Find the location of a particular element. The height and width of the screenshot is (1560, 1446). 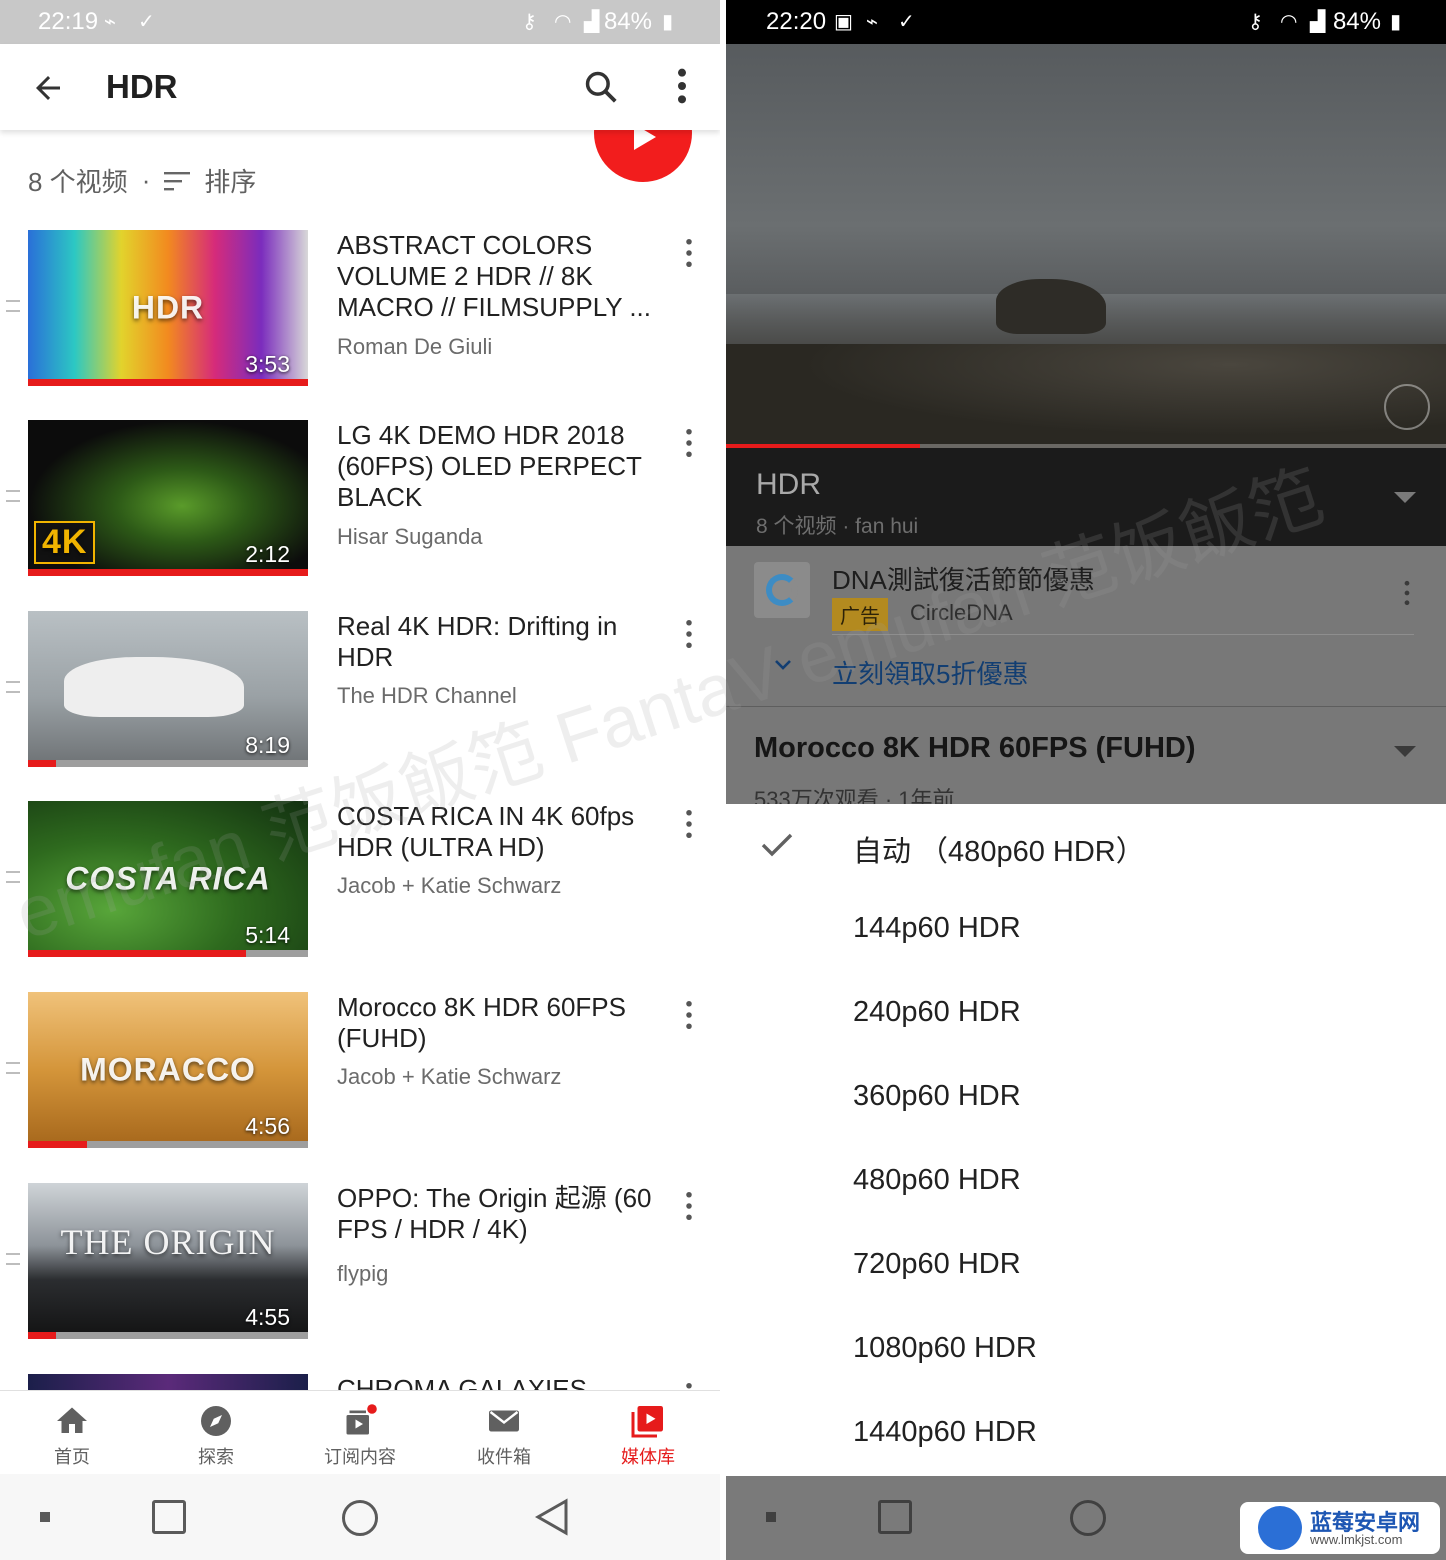

back-arrow-icon is located at coordinates (48, 88).